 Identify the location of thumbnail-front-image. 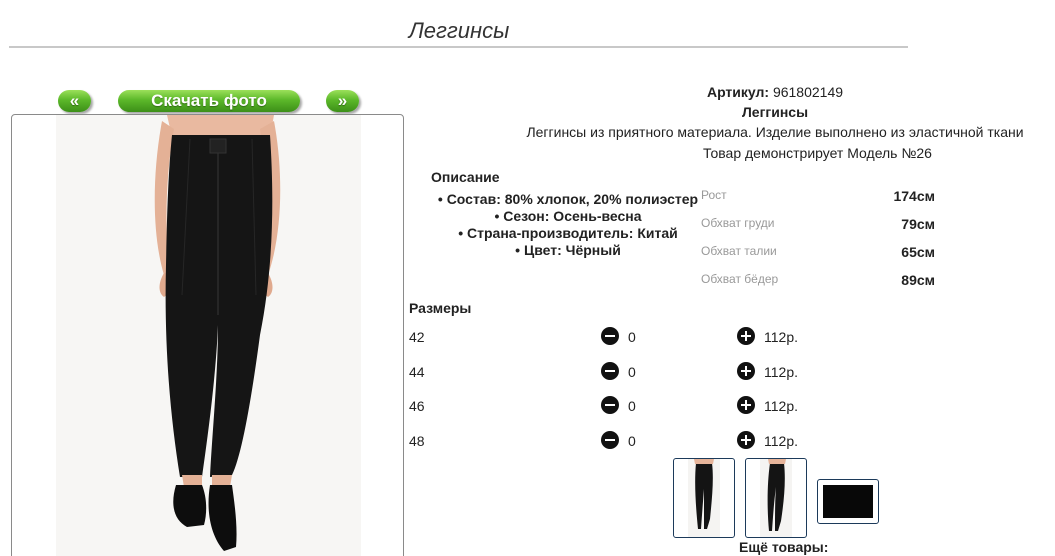
(704, 498).